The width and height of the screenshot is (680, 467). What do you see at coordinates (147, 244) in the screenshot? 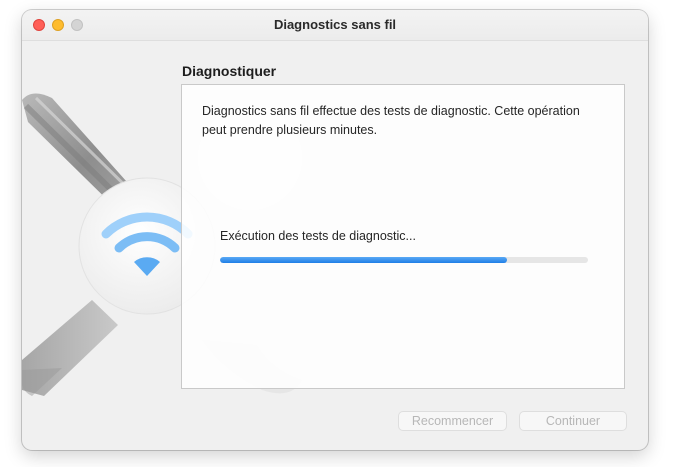
I see `wifi-icon` at bounding box center [147, 244].